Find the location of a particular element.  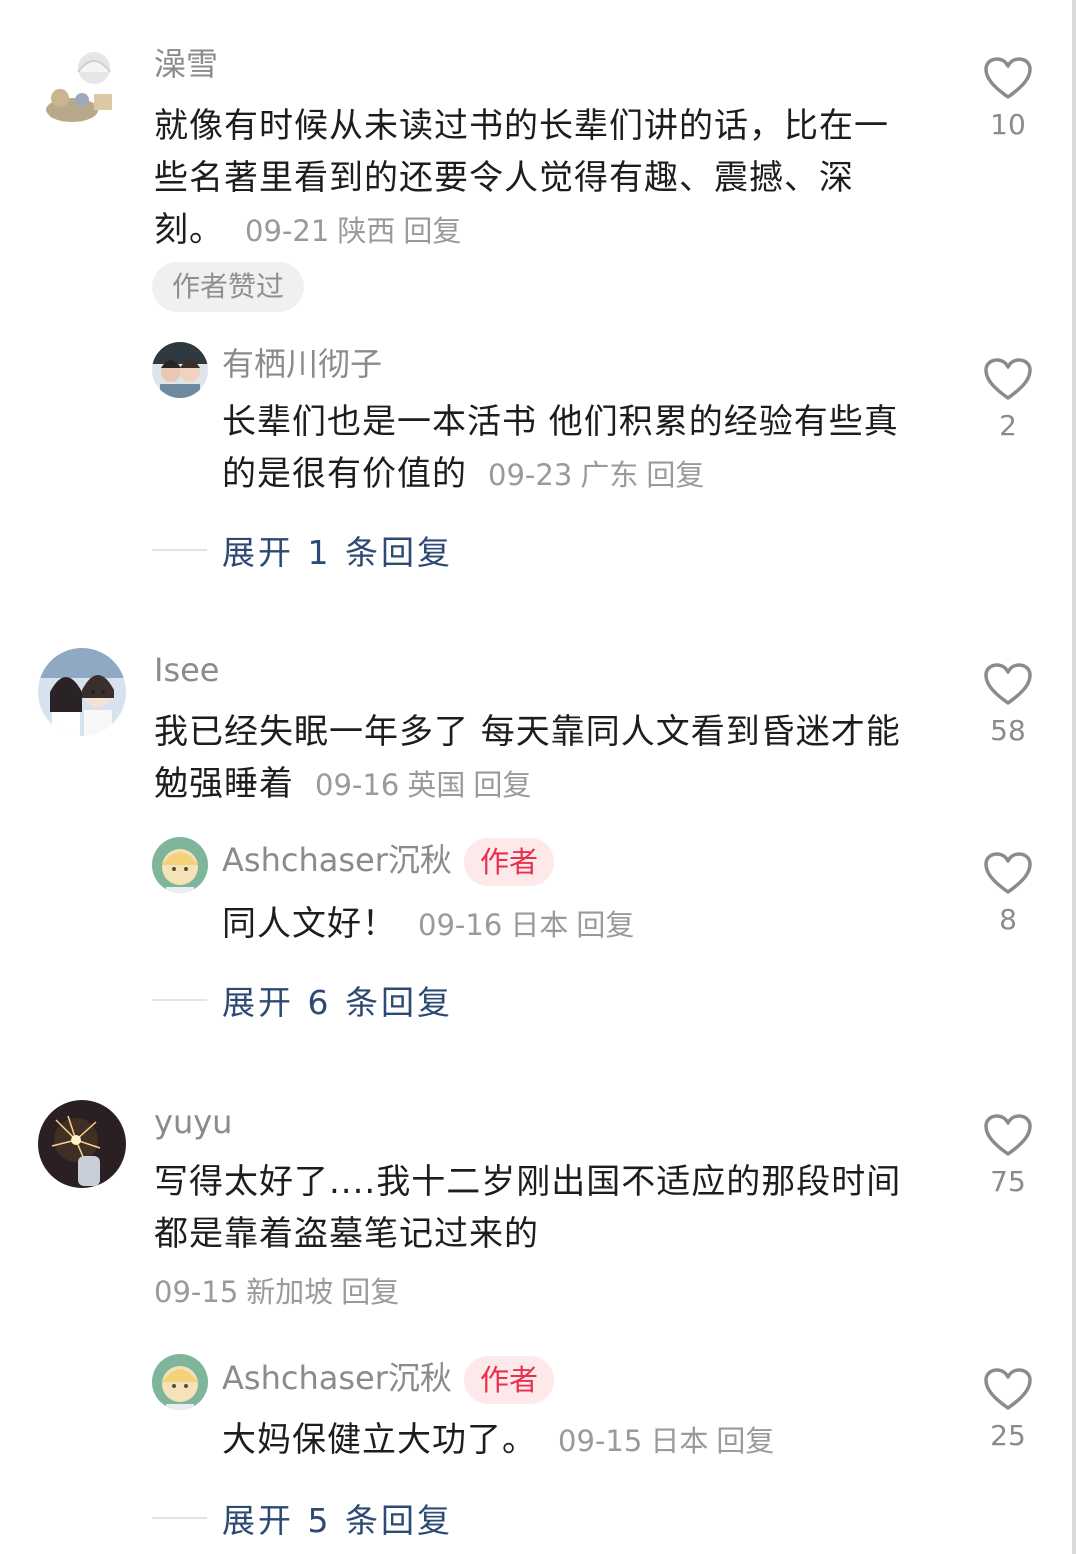

comment-body: 写得太好了....我十二岁刚出国不适应的那段时间都是靠着盗墓笔记过来的 is located at coordinates (528, 1208).